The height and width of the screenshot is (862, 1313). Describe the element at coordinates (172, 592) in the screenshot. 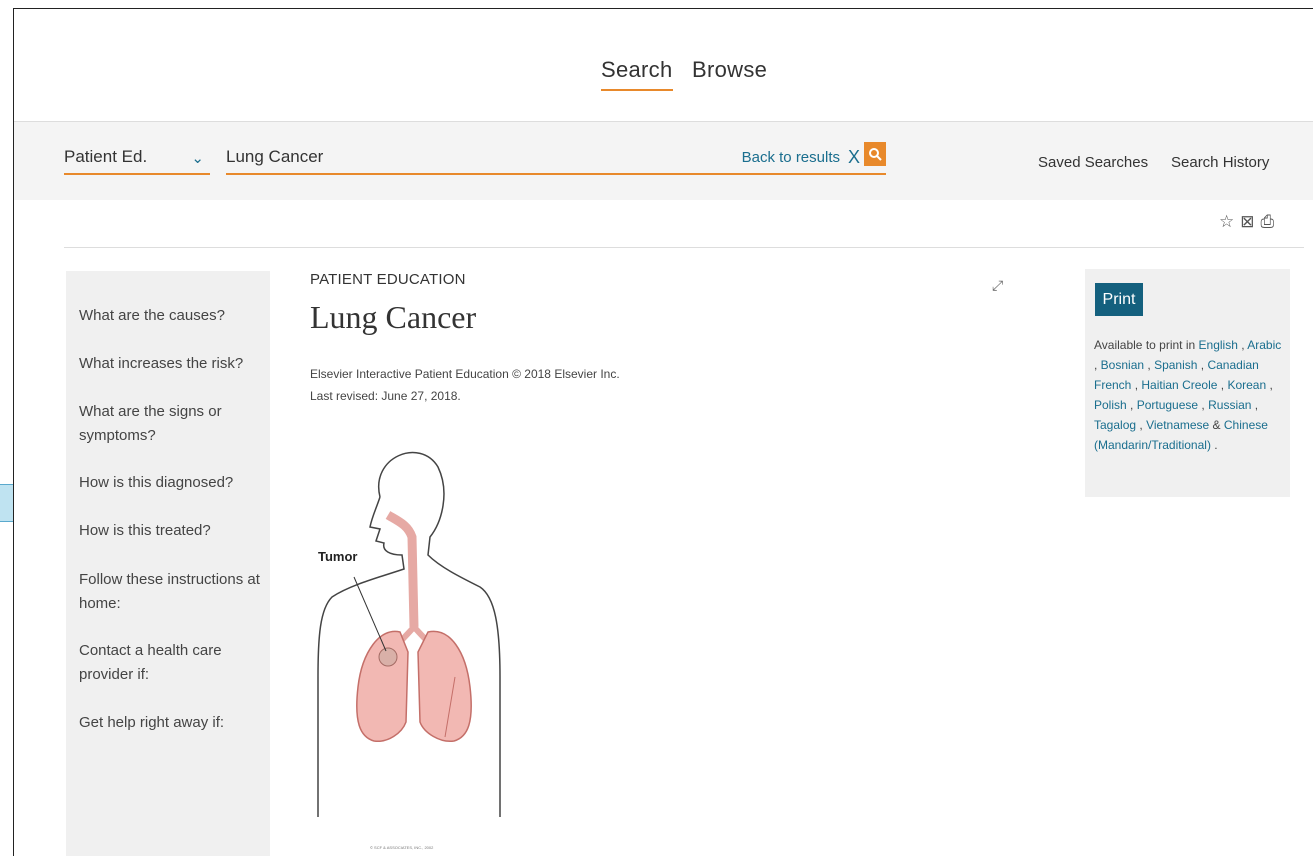

I see `toc-item-home-instructions: Follow these instructions at home:` at that location.